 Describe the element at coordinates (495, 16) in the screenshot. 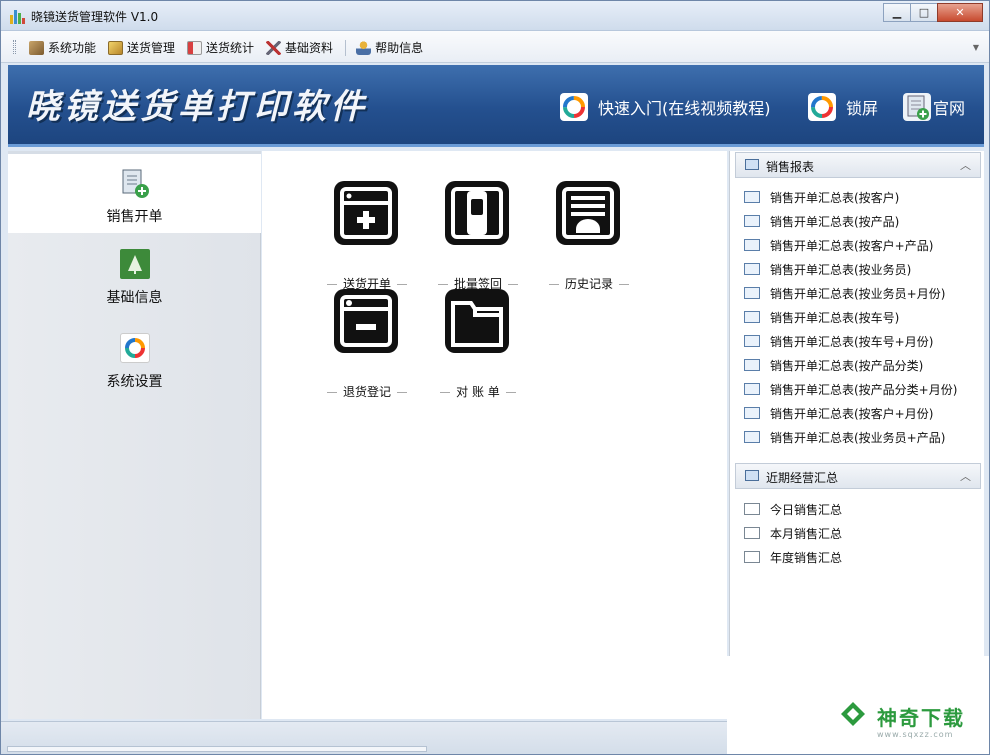

I see `title-bar: 晓镜送货管理软件 V1.0 ▁ □ ✕` at that location.